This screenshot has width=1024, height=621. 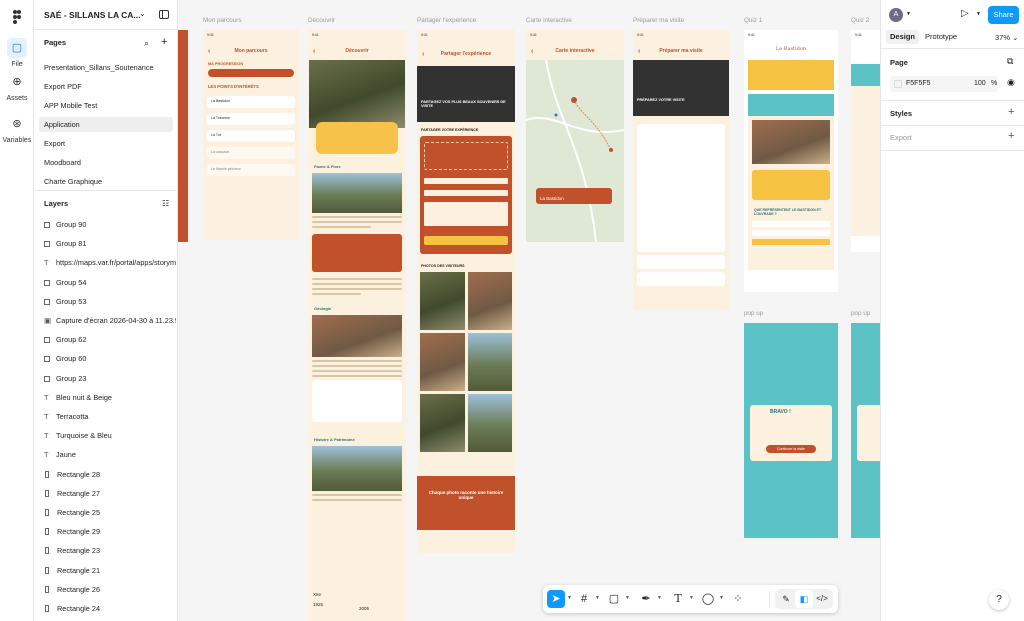 I want to click on layer-row: Group 90, so click(x=110, y=225).